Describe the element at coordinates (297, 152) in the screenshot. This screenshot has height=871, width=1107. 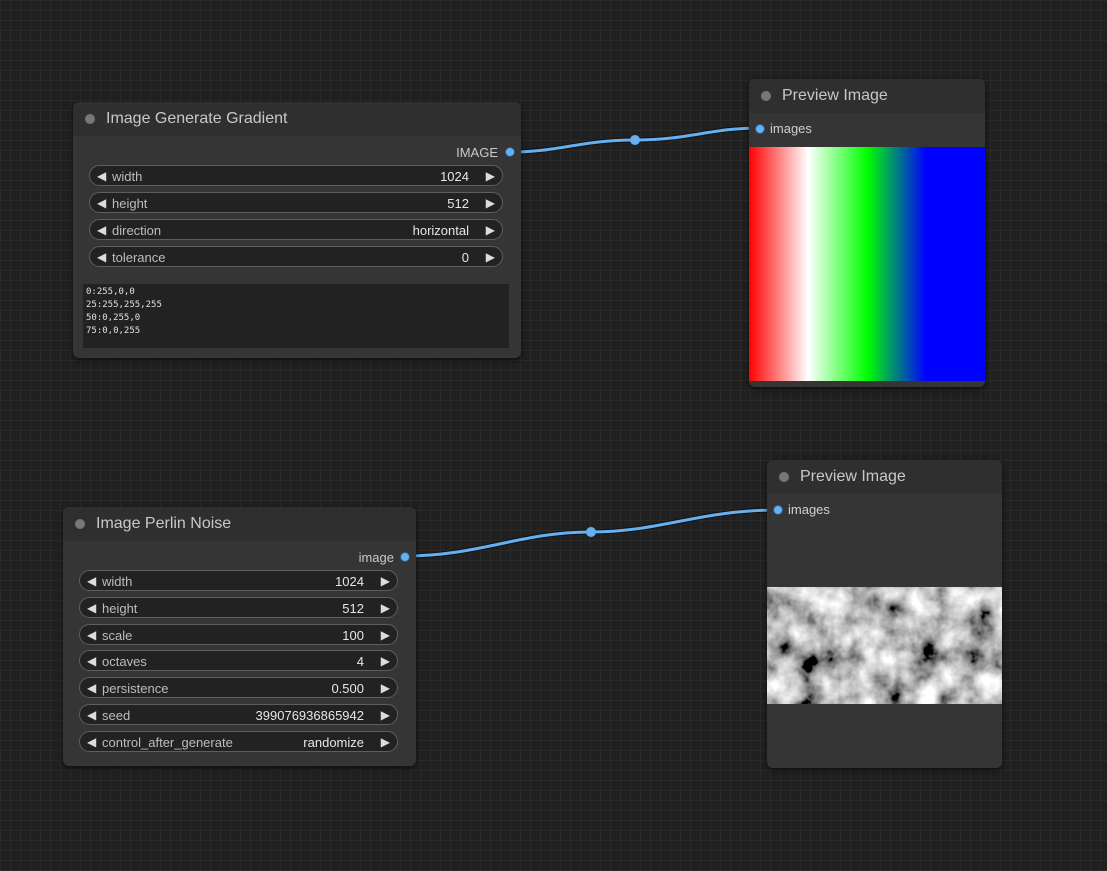
I see `output-row: IMAGE` at that location.